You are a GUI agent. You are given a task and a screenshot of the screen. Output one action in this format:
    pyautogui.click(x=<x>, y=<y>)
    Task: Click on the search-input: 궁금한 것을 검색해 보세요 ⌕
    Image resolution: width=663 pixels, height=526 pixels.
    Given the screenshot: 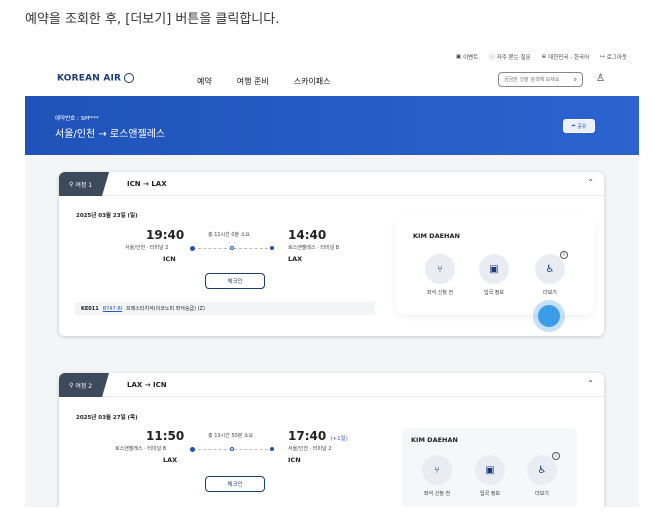 What is the action you would take?
    pyautogui.click(x=540, y=79)
    